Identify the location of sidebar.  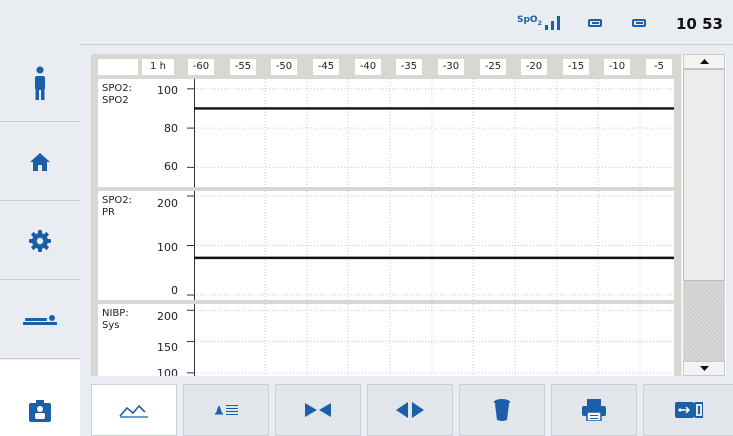
(40, 240).